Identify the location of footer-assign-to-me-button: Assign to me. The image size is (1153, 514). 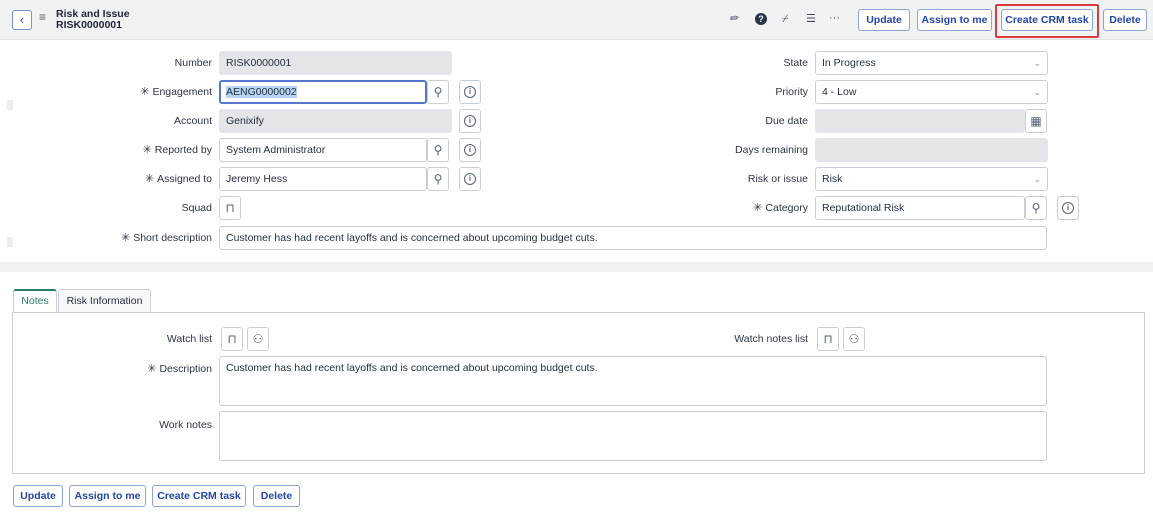
(107, 496).